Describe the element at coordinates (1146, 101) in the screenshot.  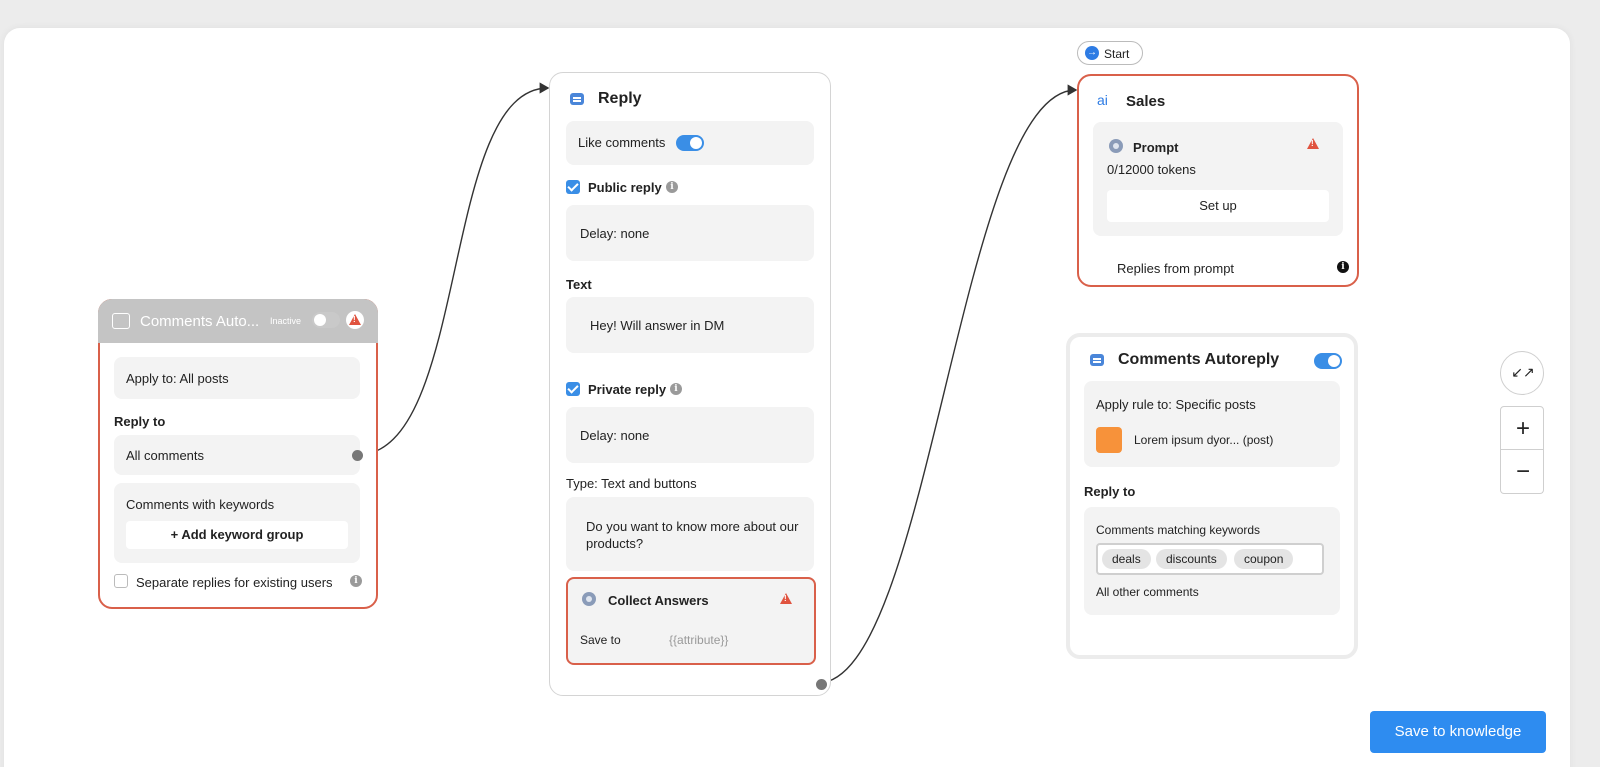
I see `sales-title: Sales` at that location.